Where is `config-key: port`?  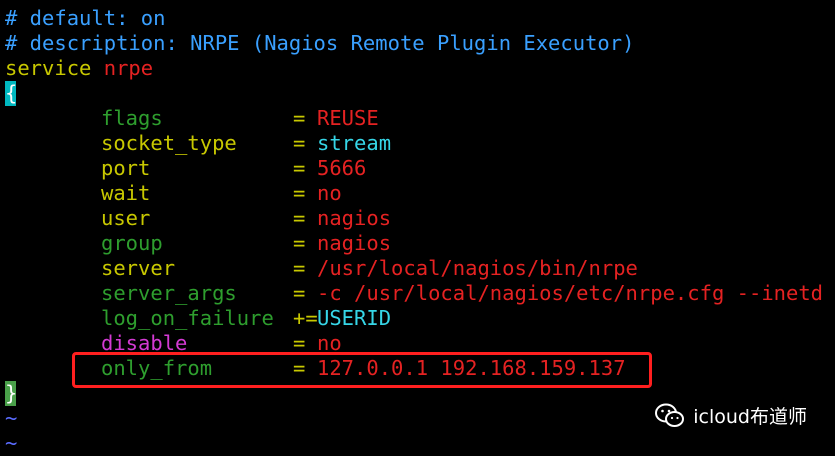
config-key: port is located at coordinates (126, 168).